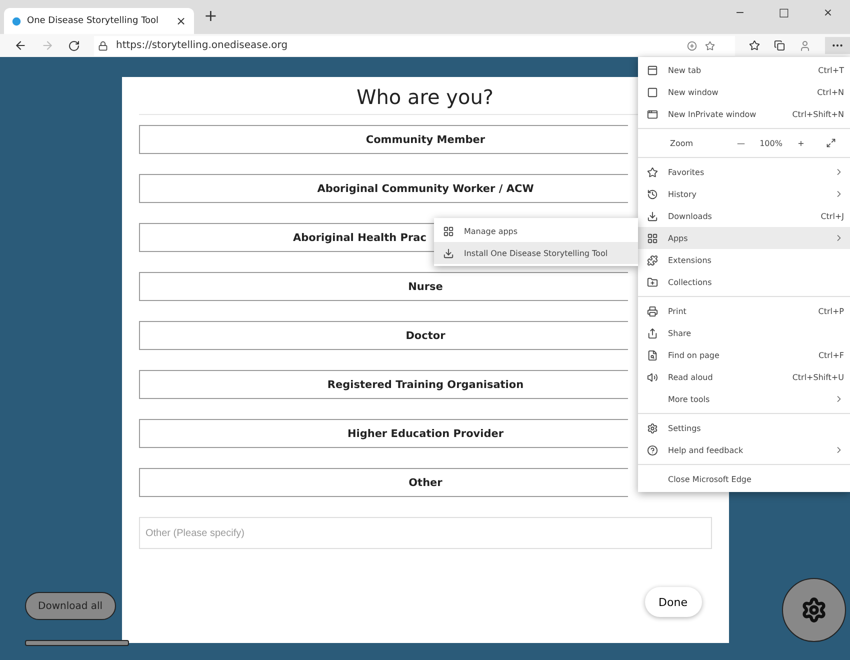 Image resolution: width=850 pixels, height=660 pixels. I want to click on menu-item: Help and feedback, so click(744, 450).